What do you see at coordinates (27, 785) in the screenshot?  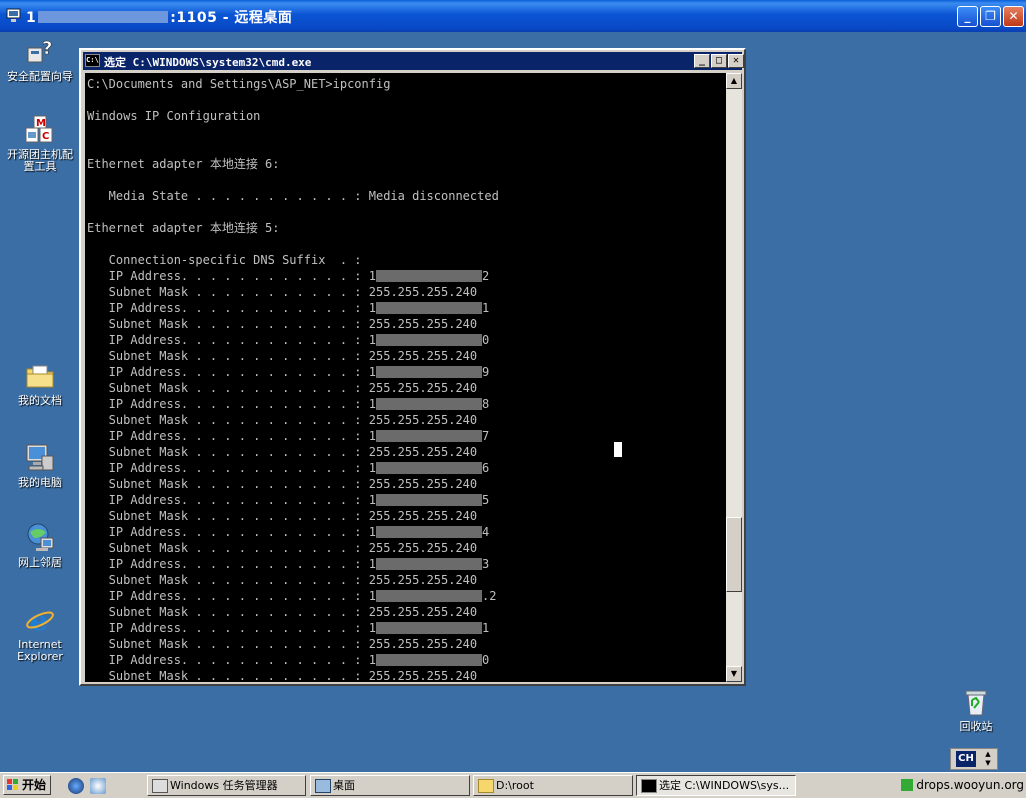 I see `start-button: 开始` at bounding box center [27, 785].